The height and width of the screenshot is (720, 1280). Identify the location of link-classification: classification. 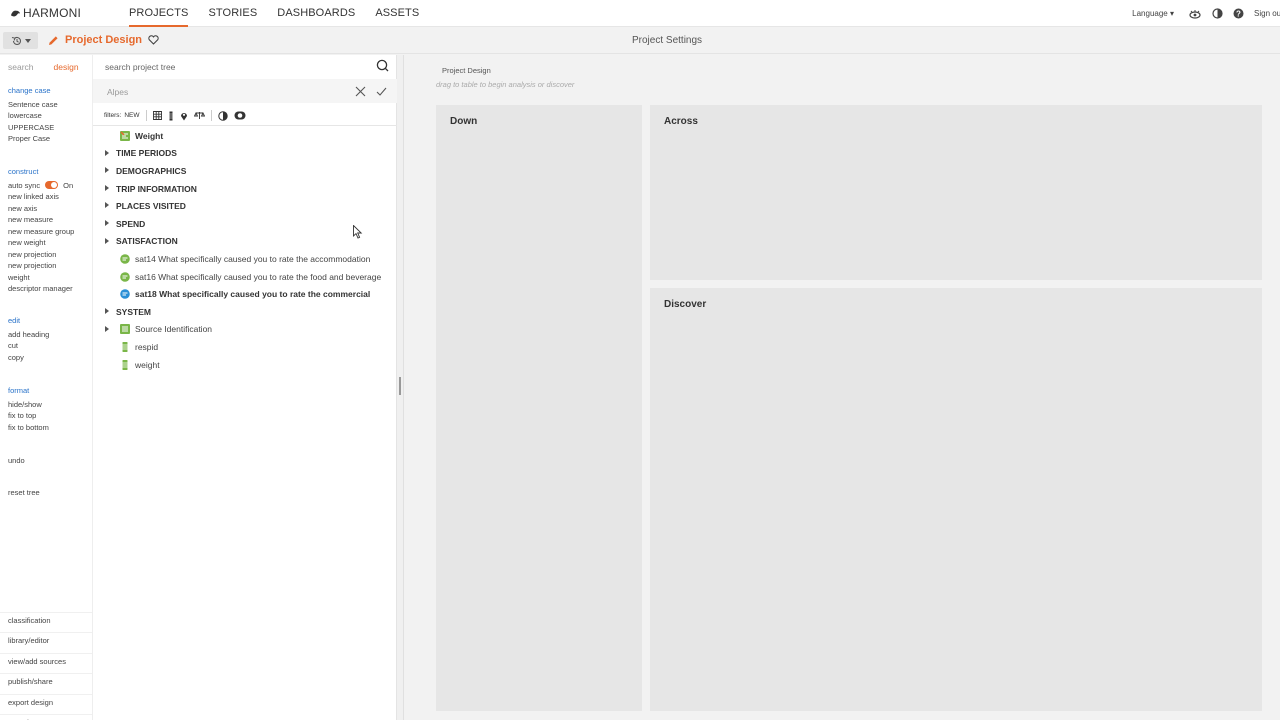
(46, 622).